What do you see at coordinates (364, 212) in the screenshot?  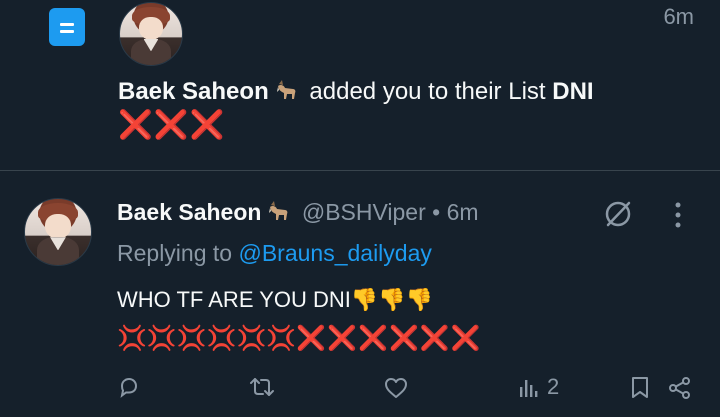 I see `tweet-handle: @BSHViper` at bounding box center [364, 212].